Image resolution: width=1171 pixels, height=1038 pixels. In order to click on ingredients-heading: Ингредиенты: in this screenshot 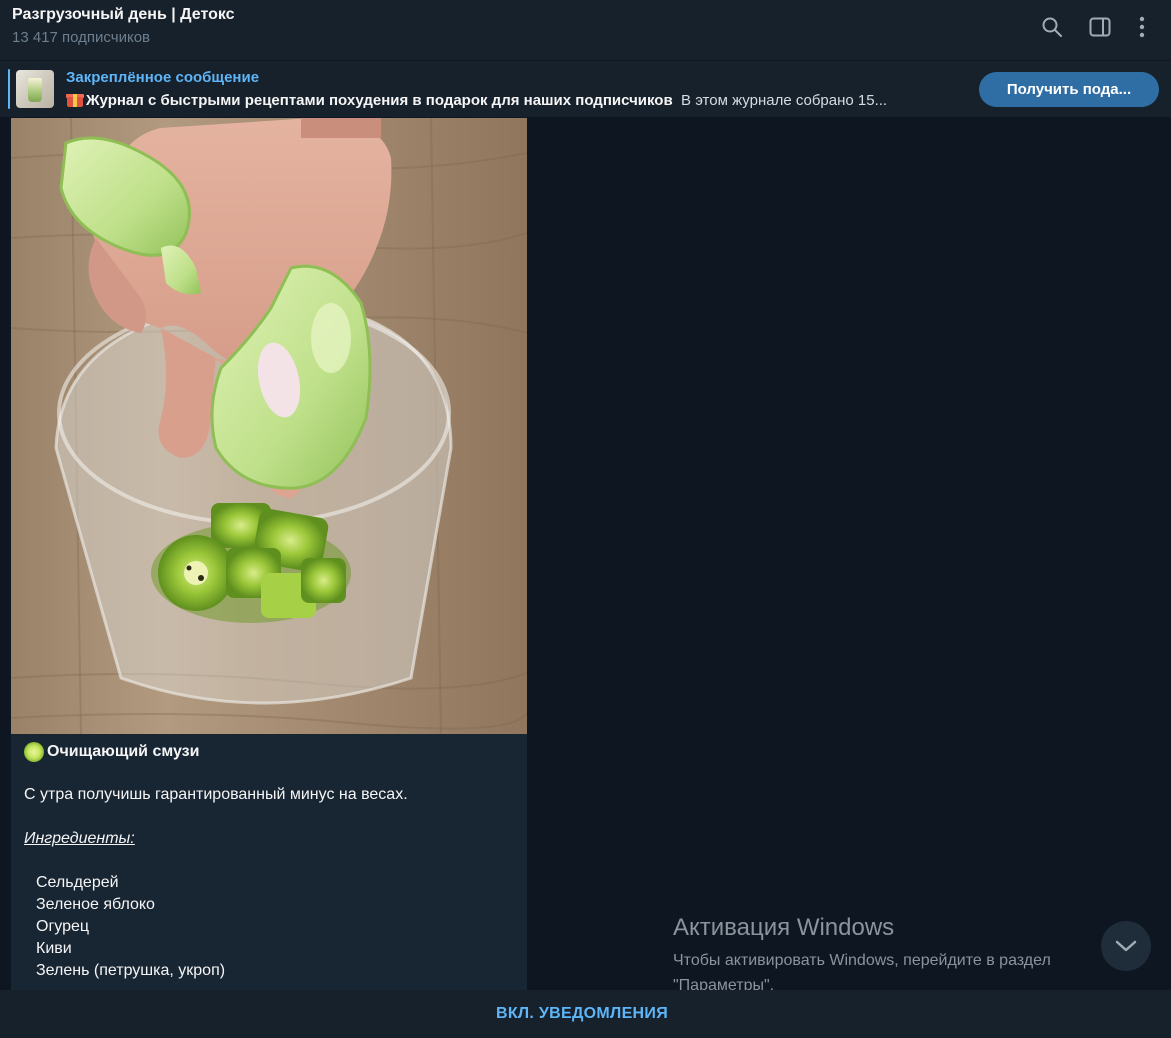, I will do `click(79, 838)`.